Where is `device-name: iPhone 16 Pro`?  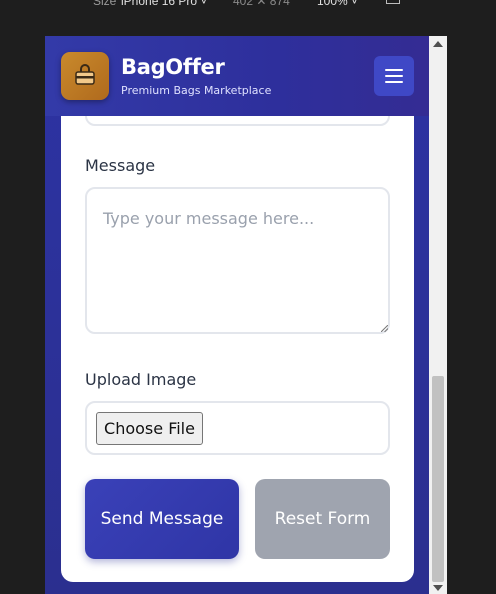 device-name: iPhone 16 Pro is located at coordinates (159, 4).